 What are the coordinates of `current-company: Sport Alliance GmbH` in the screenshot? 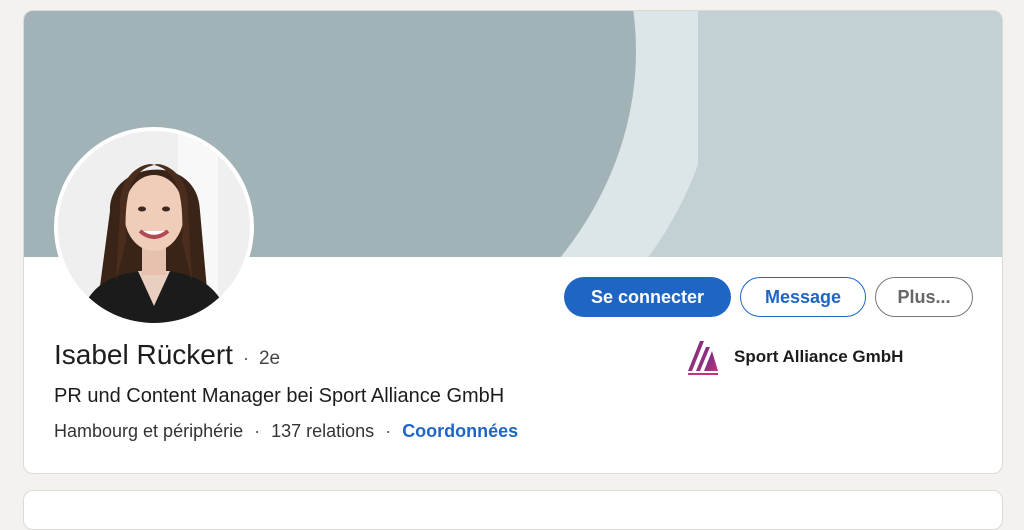 It's located at (793, 357).